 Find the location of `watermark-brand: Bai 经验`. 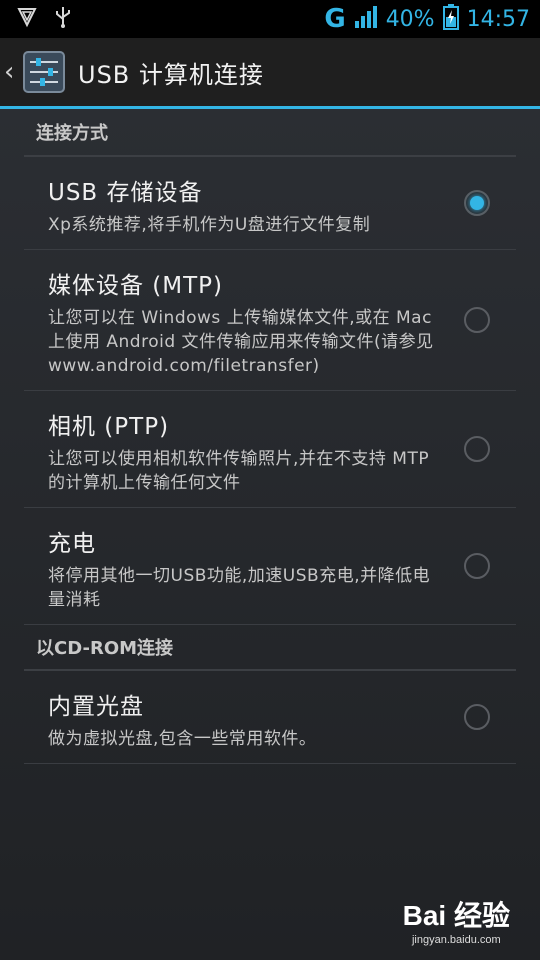

watermark-brand: Bai 经验 is located at coordinates (456, 915).